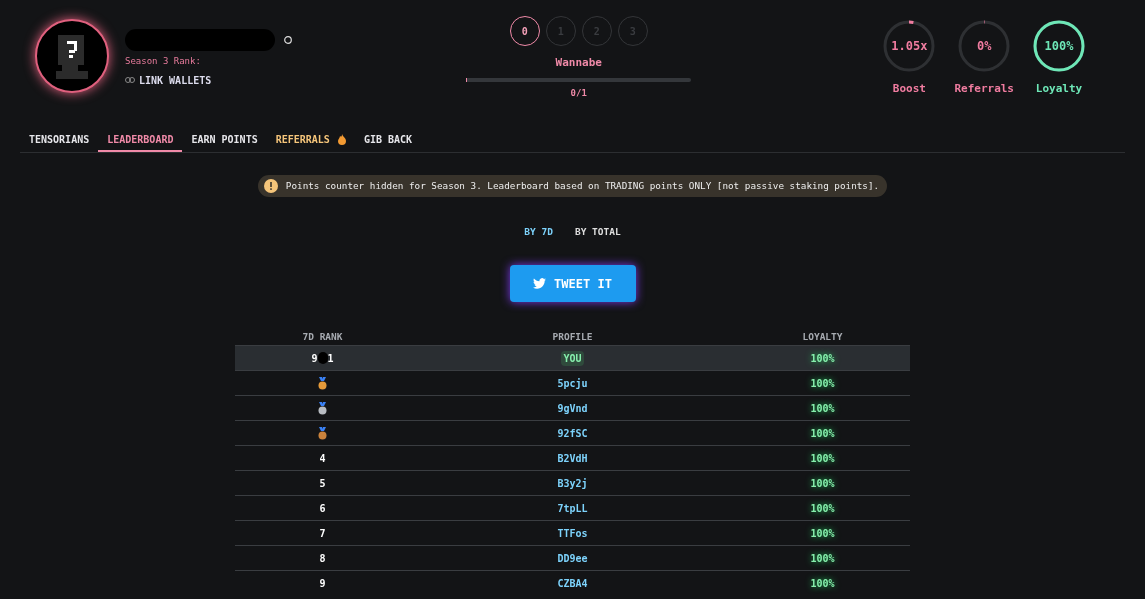 The height and width of the screenshot is (599, 1145). Describe the element at coordinates (322, 458) in the screenshot. I see `rank-number: 4` at that location.